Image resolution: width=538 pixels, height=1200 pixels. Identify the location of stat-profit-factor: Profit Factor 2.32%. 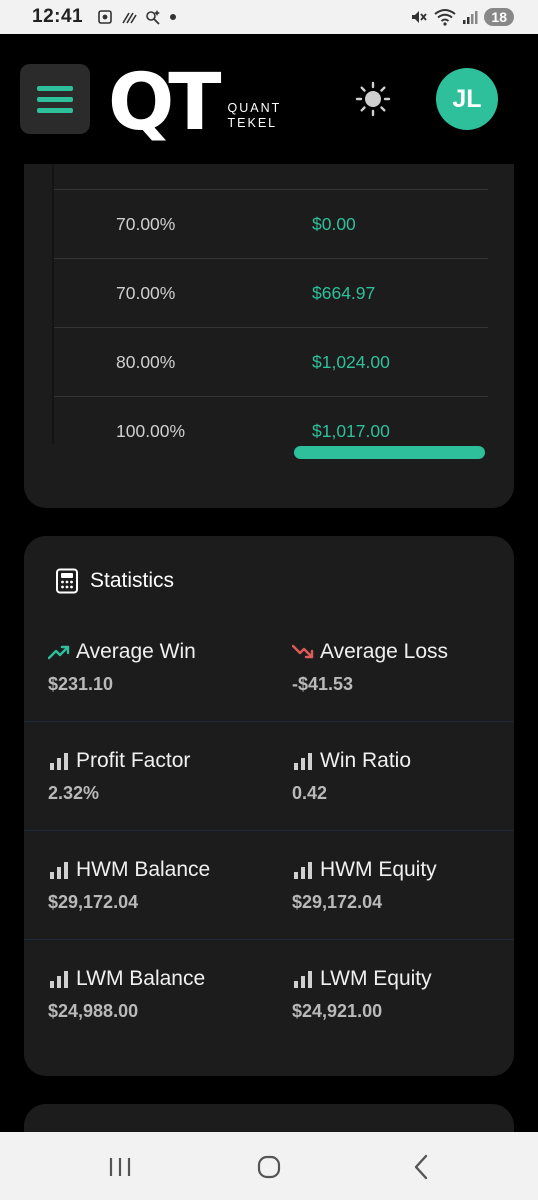
(119, 776).